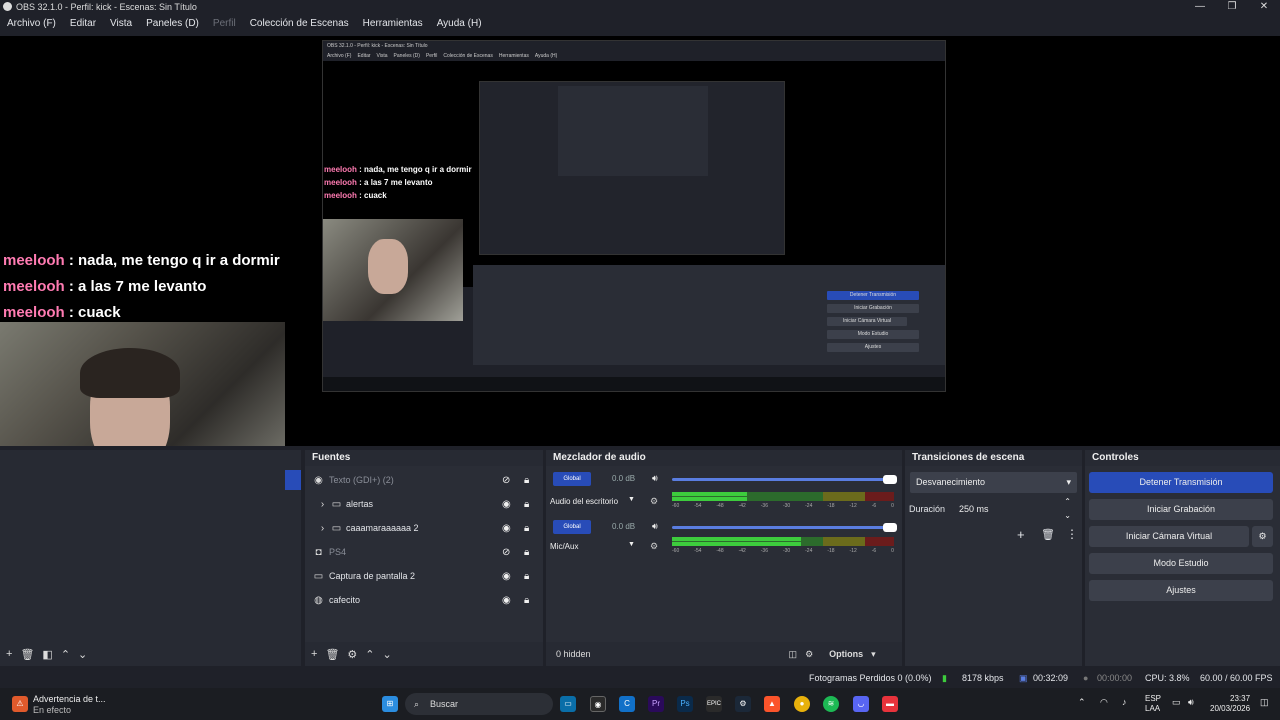  What do you see at coordinates (890, 704) in the screenshot?
I see `app-icon: ▬` at bounding box center [890, 704].